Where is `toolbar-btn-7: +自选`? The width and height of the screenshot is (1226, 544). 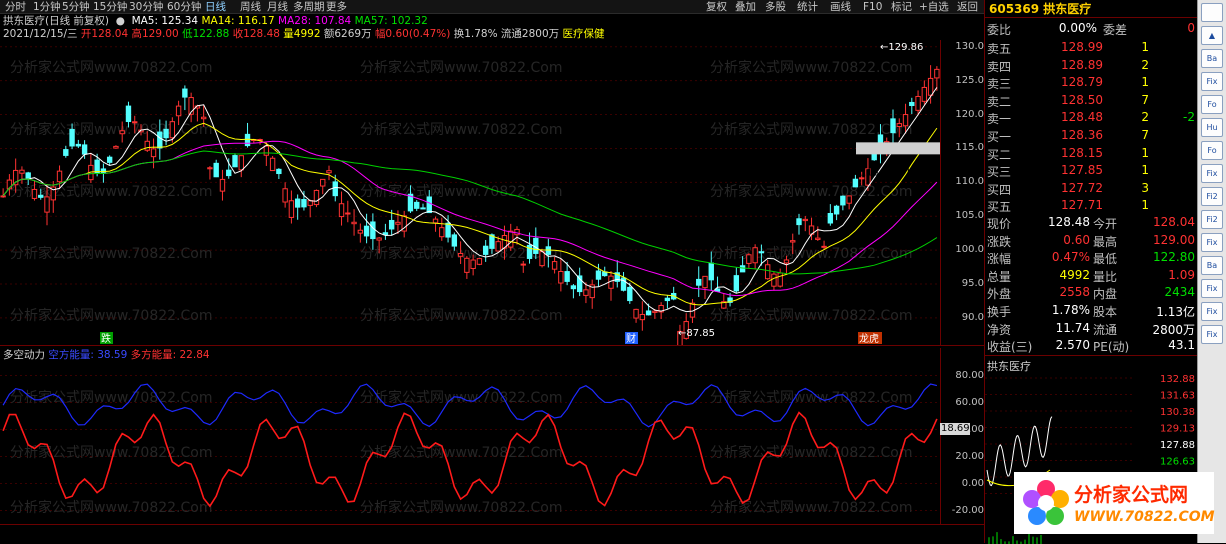 toolbar-btn-7: +自选 is located at coordinates (934, 7).